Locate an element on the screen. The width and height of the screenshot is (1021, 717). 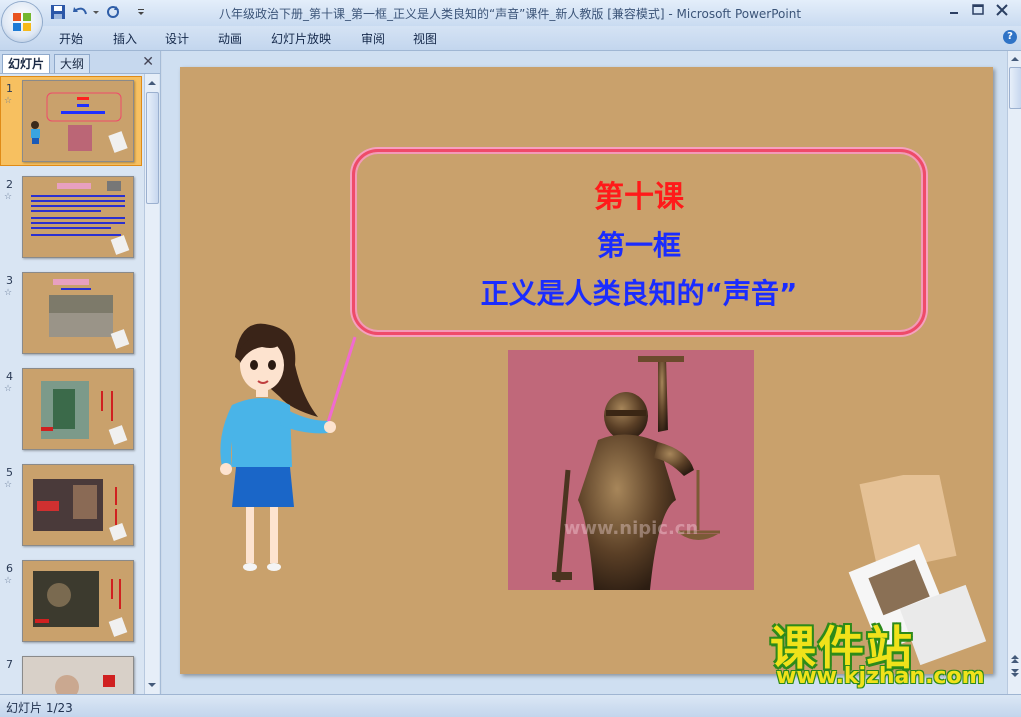
slide-number: 3 is located at coordinates (9, 280).